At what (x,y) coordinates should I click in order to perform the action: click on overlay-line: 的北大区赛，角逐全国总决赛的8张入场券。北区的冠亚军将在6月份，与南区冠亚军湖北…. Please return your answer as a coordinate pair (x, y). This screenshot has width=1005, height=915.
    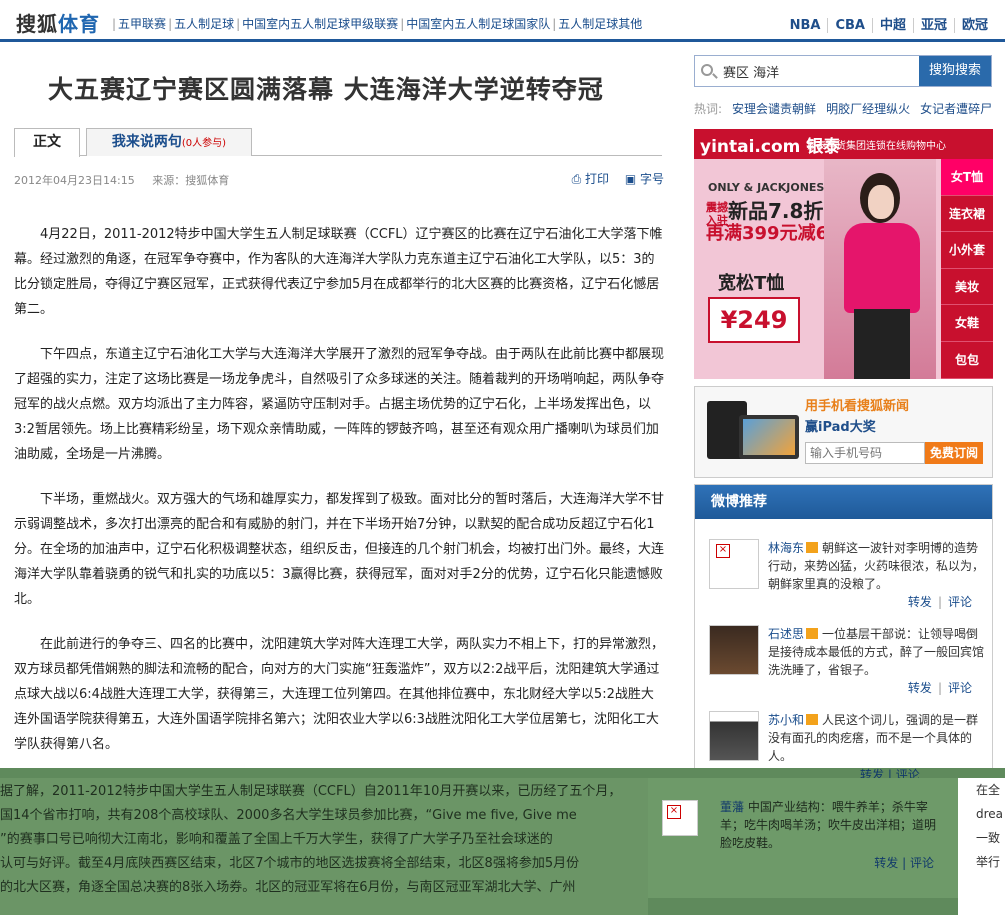
    Looking at the image, I should click on (288, 887).